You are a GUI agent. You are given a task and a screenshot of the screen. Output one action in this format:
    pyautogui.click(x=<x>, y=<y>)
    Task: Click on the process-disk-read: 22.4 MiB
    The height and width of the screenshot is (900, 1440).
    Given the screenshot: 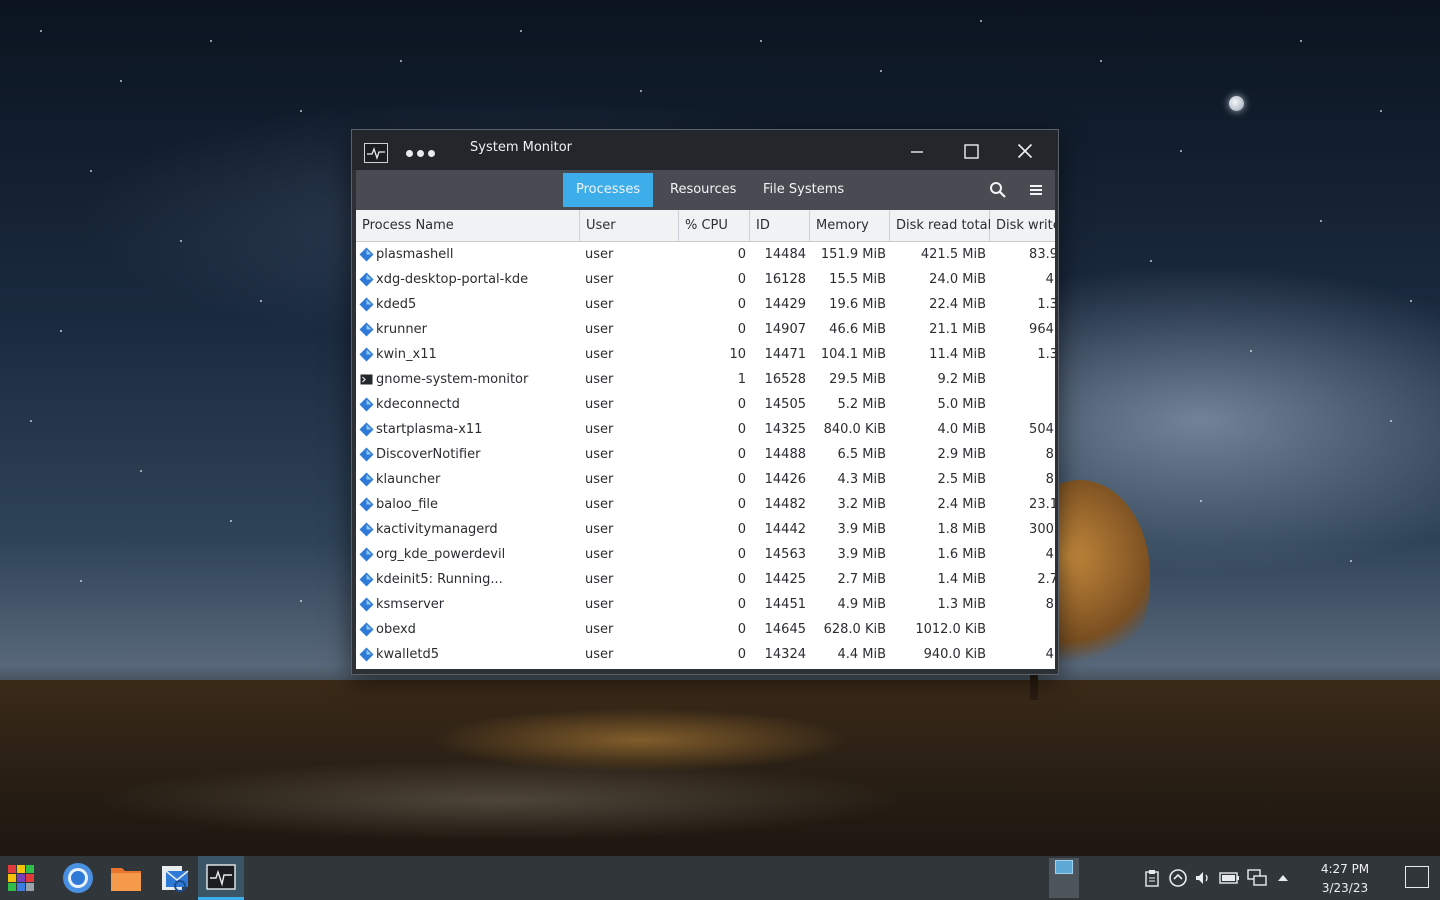 What is the action you would take?
    pyautogui.click(x=957, y=304)
    